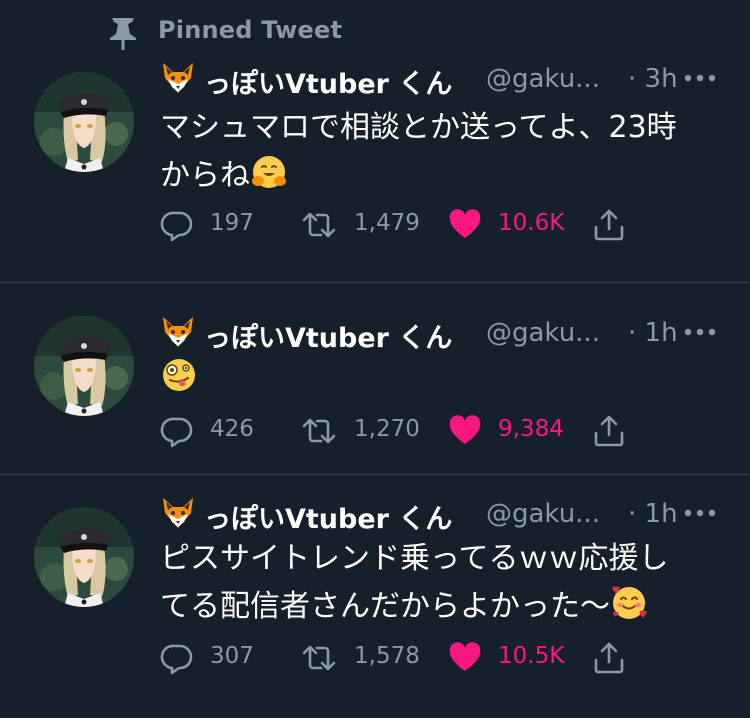 The width and height of the screenshot is (750, 718). What do you see at coordinates (629, 603) in the screenshot?
I see `smiling-face-with-hearts-emoji-icon` at bounding box center [629, 603].